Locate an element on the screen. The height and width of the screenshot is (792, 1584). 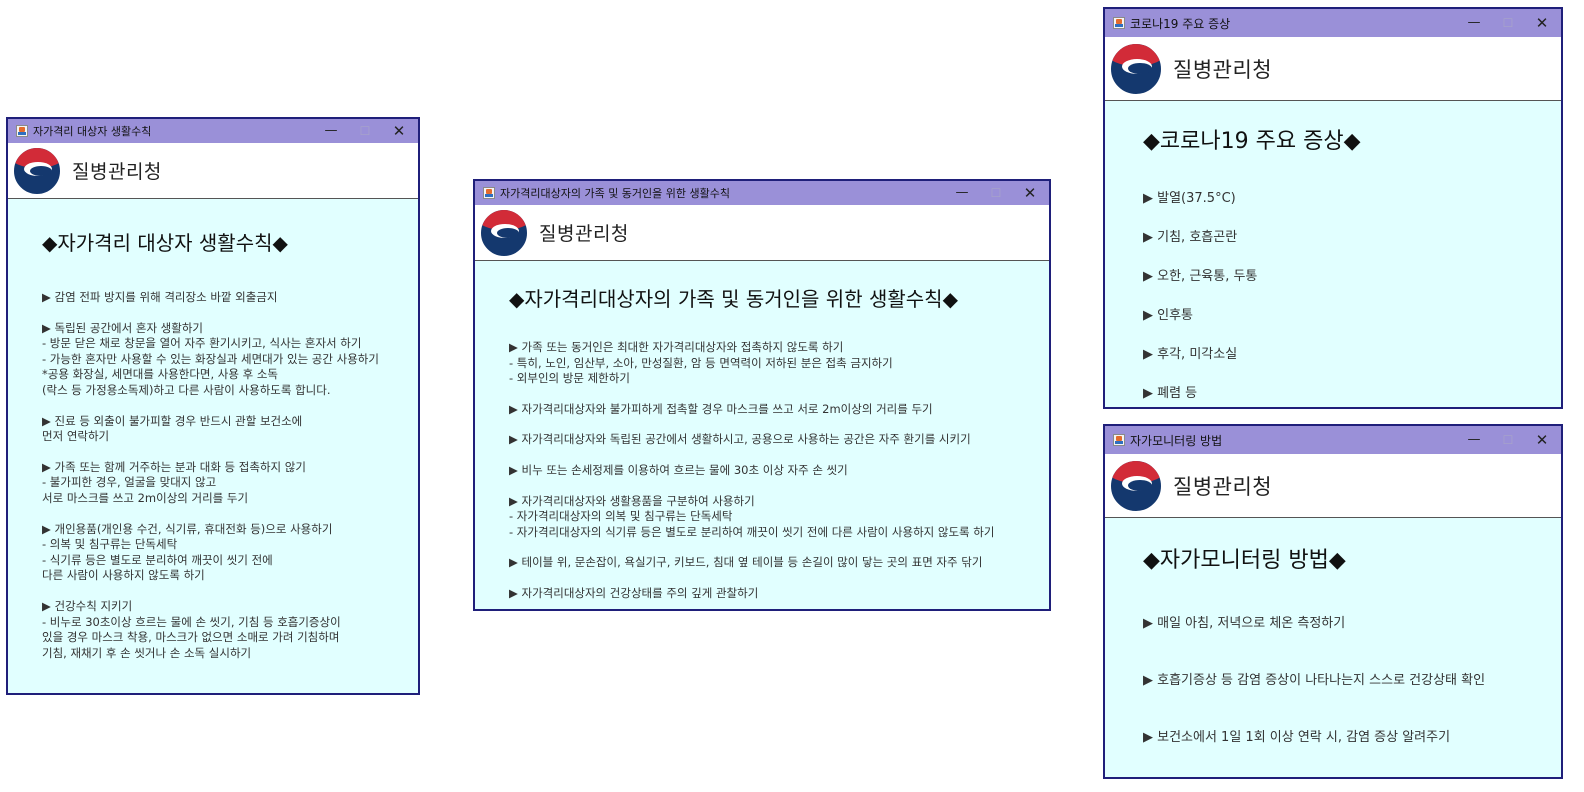
title-bar: 자가모니터링 방법 — ☐ ✕ is located at coordinates (1333, 440).